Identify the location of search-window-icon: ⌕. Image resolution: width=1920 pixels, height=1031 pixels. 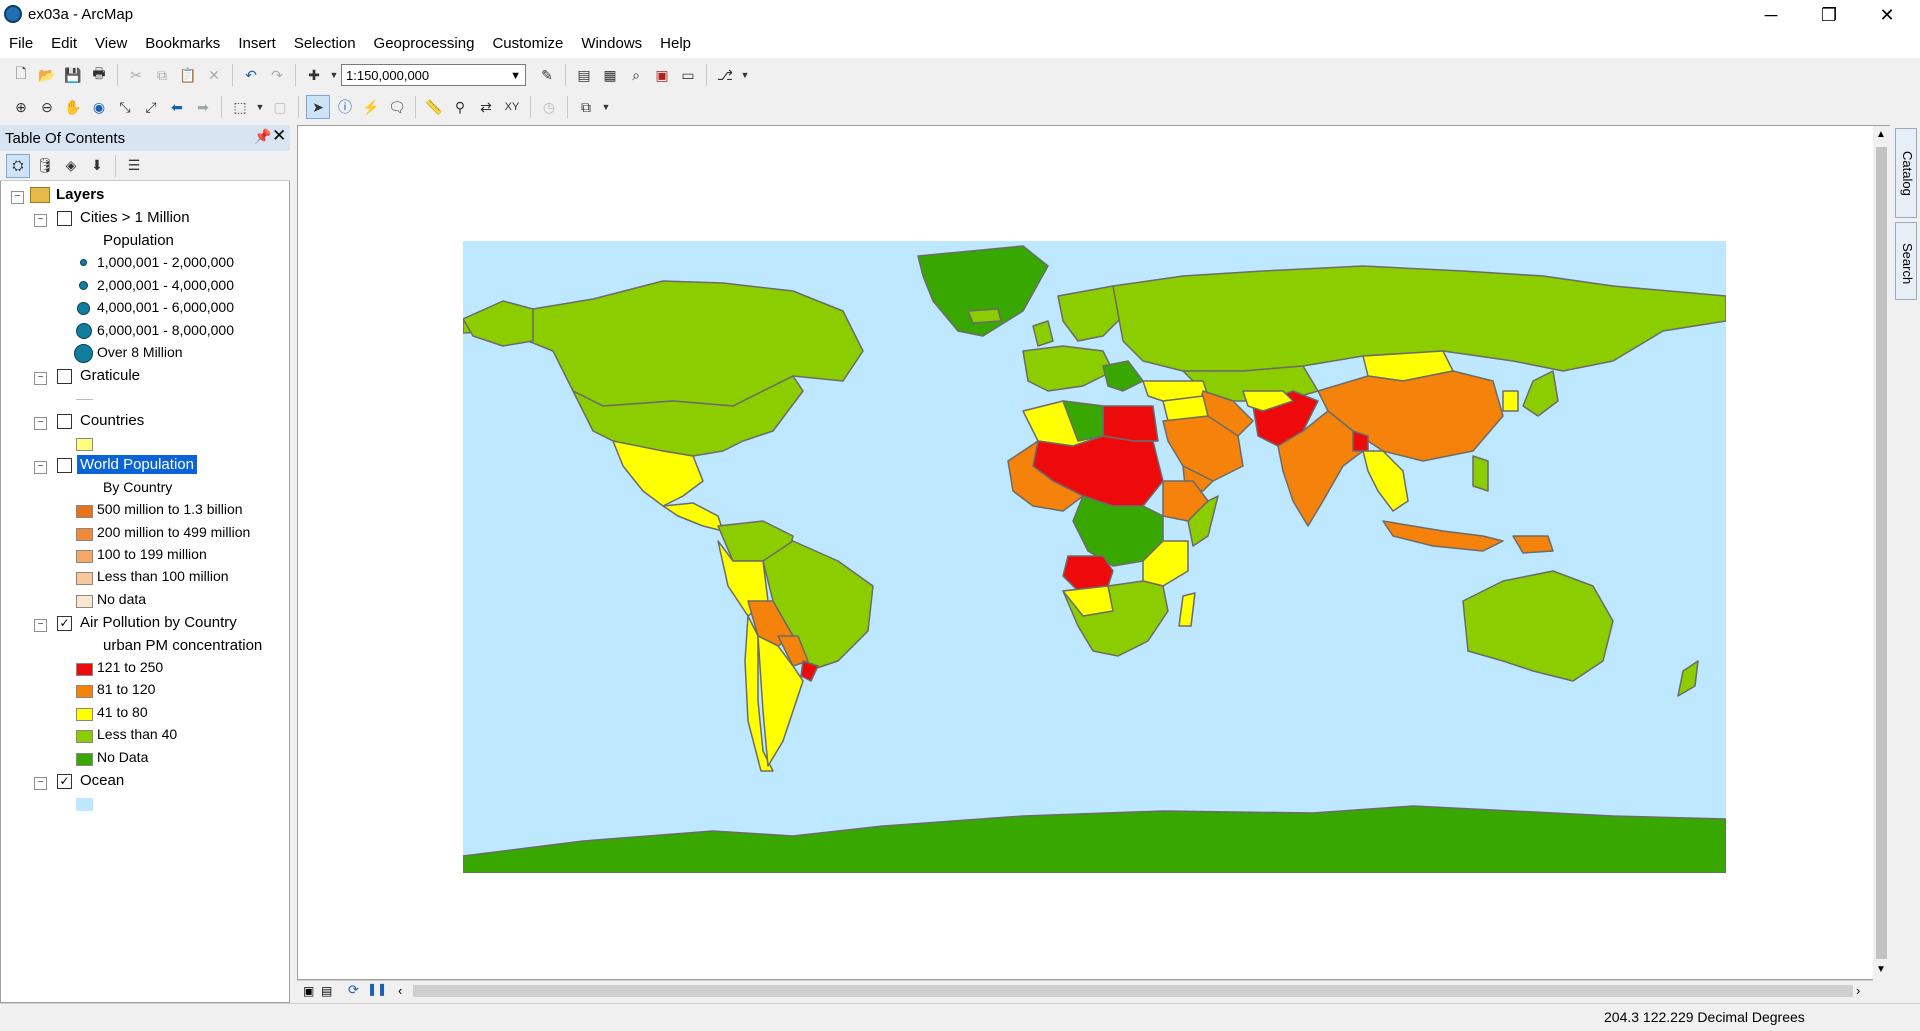
(636, 75).